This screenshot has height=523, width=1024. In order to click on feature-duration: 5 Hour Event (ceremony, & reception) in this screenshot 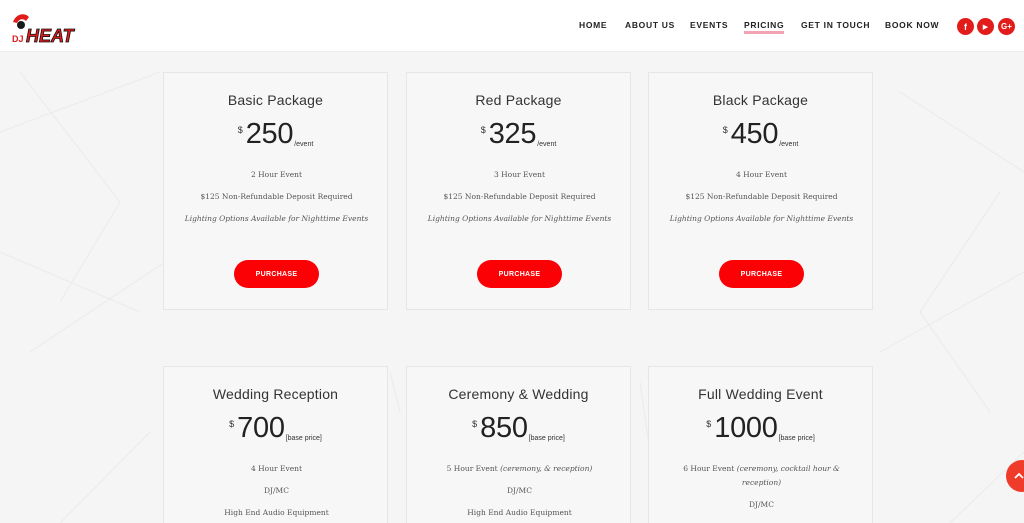, I will do `click(519, 469)`.